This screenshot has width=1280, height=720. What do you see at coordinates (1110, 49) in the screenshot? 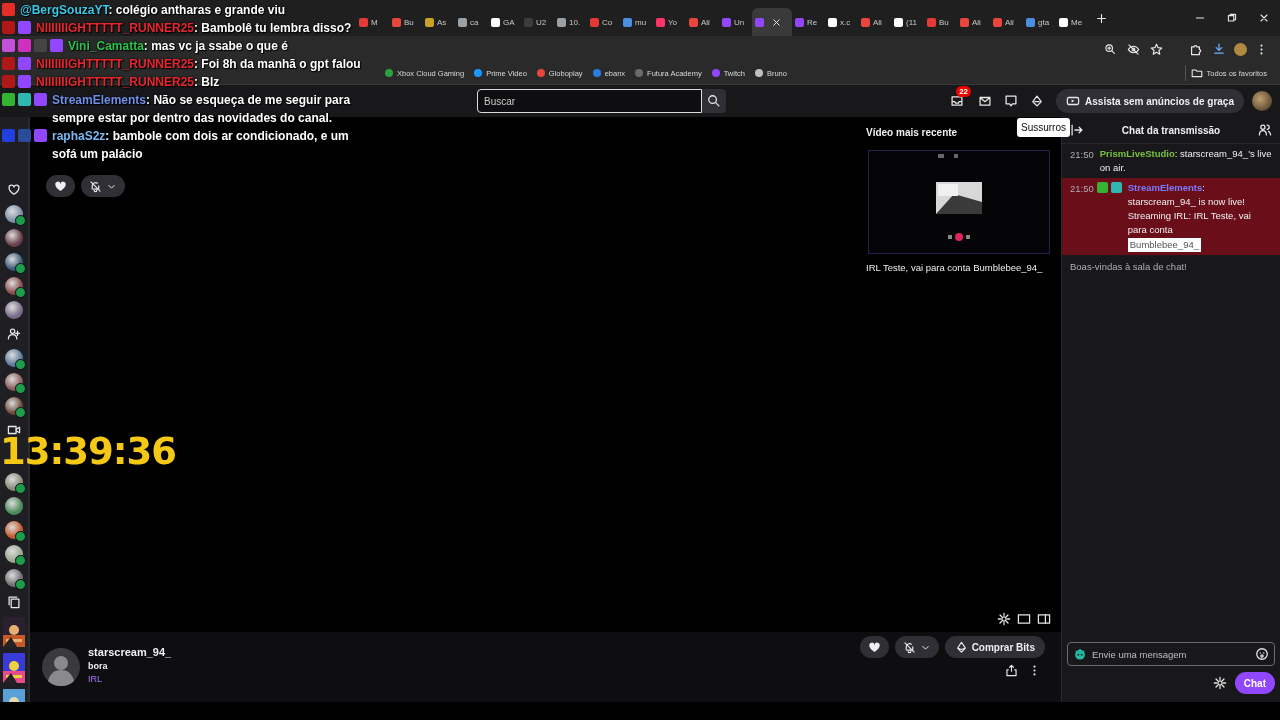
I see `zoom-icon` at bounding box center [1110, 49].